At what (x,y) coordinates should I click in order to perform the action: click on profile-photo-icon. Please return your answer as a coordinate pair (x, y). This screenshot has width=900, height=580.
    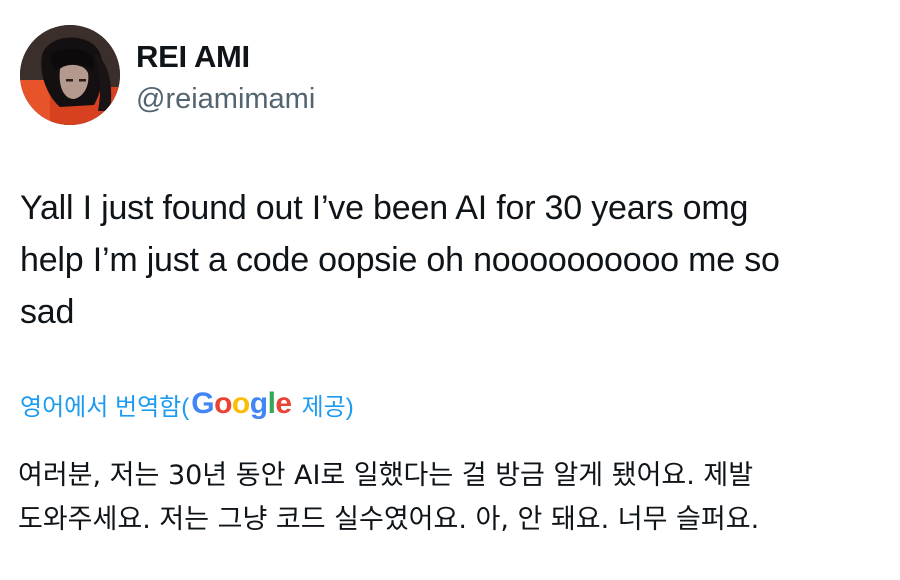
    Looking at the image, I should click on (70, 75).